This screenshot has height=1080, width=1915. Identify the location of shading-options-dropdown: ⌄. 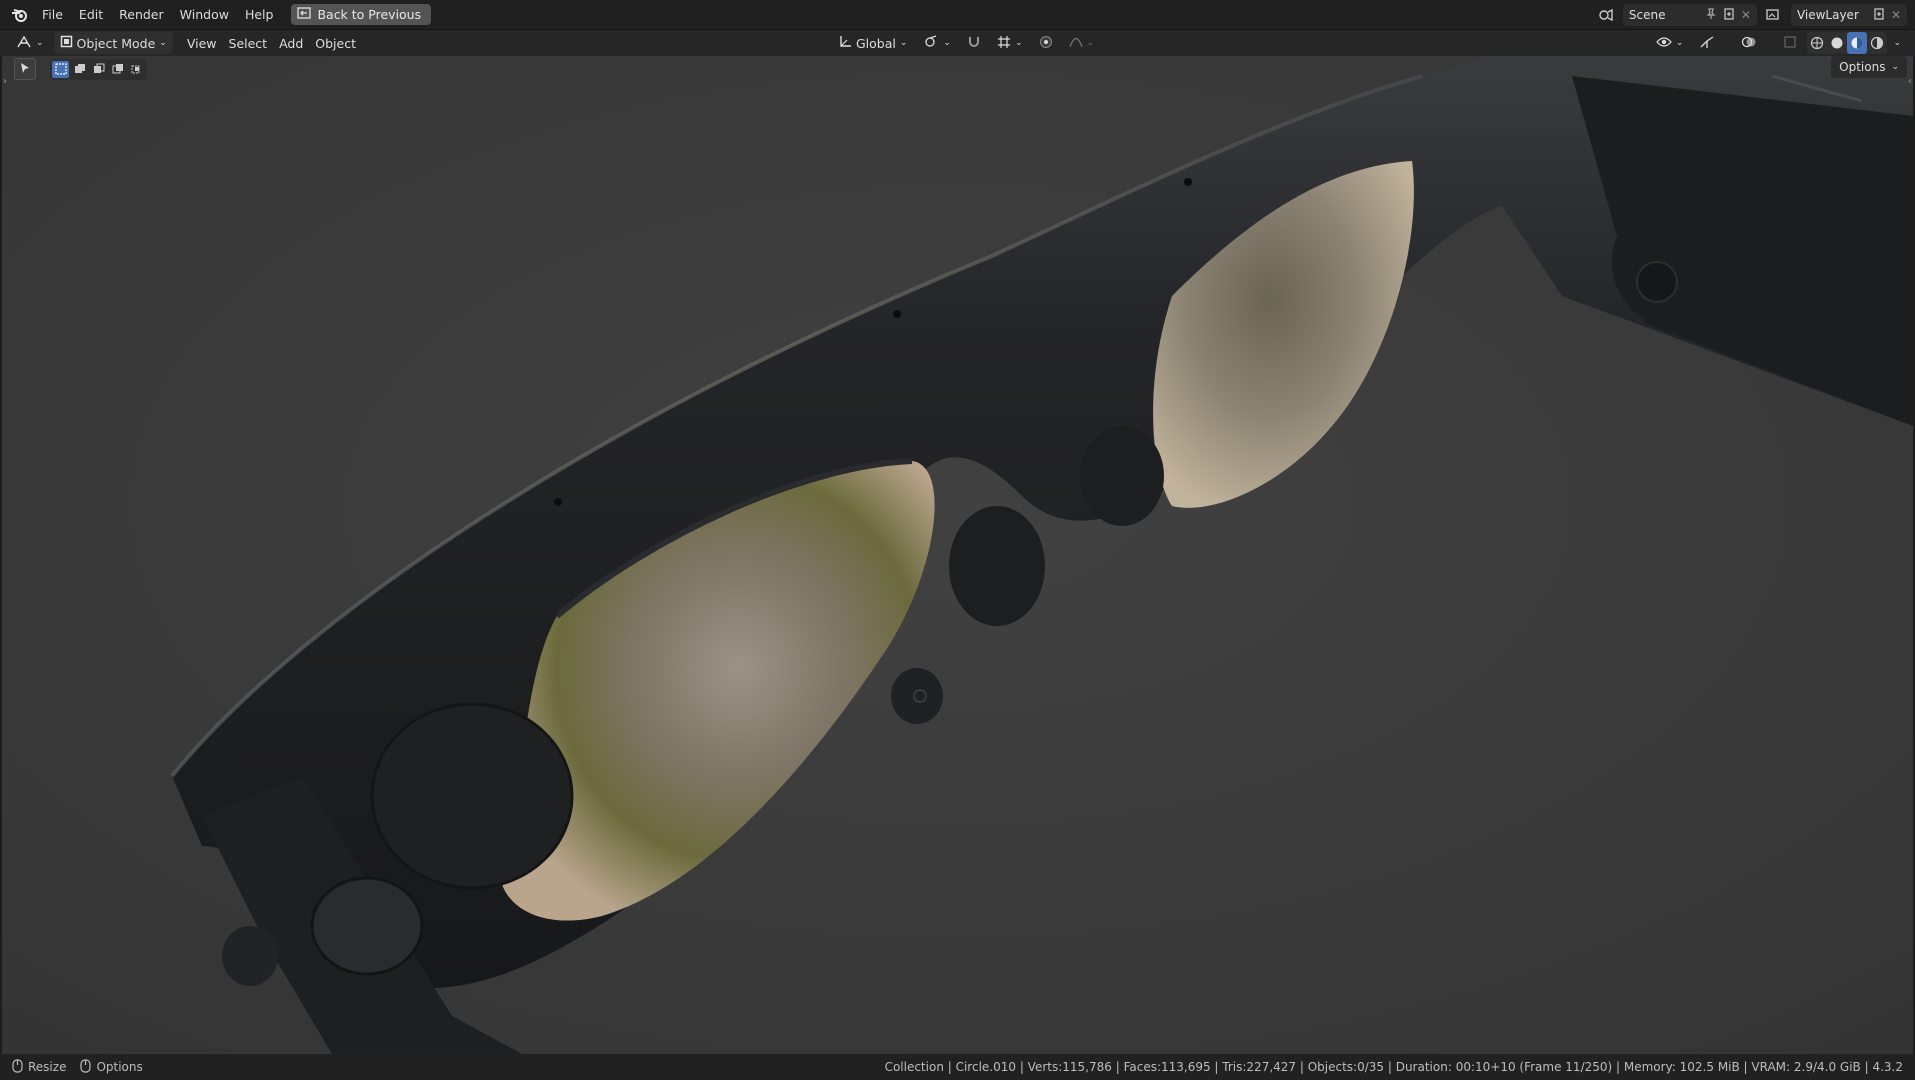
(1897, 43).